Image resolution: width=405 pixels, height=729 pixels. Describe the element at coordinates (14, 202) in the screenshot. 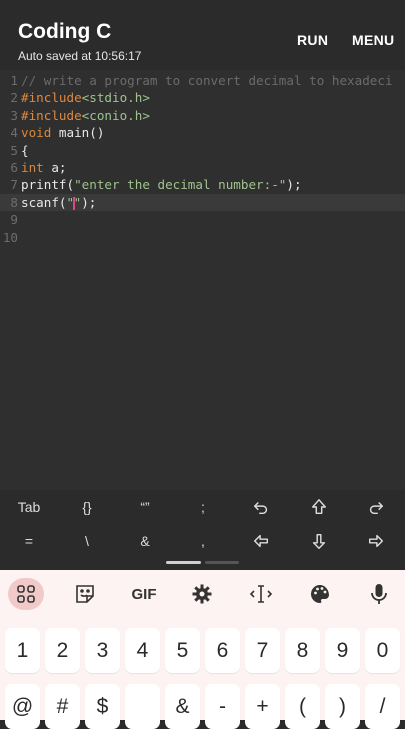

I see `line-number: 8` at that location.